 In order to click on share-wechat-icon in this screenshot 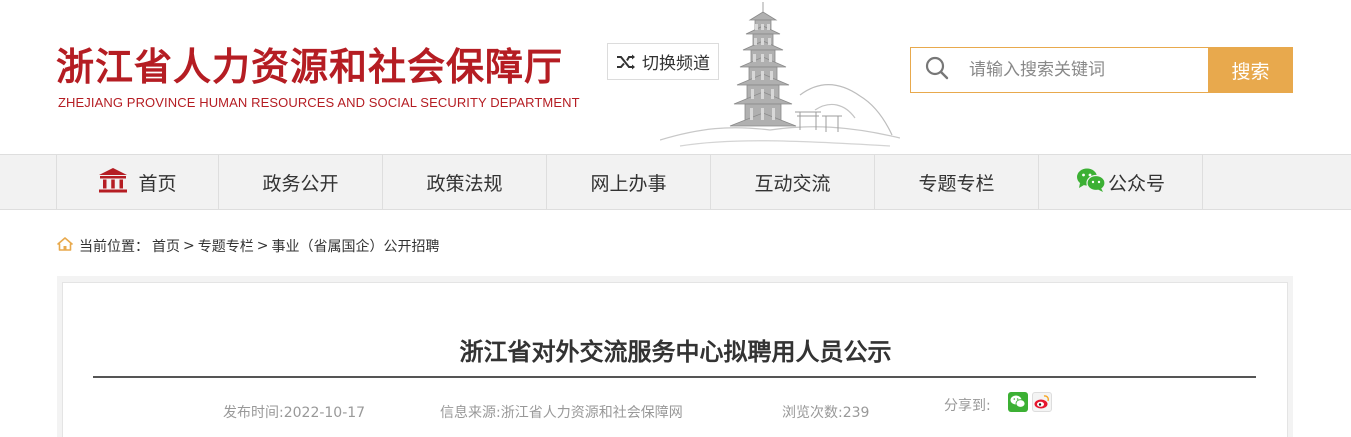, I will do `click(1018, 402)`.